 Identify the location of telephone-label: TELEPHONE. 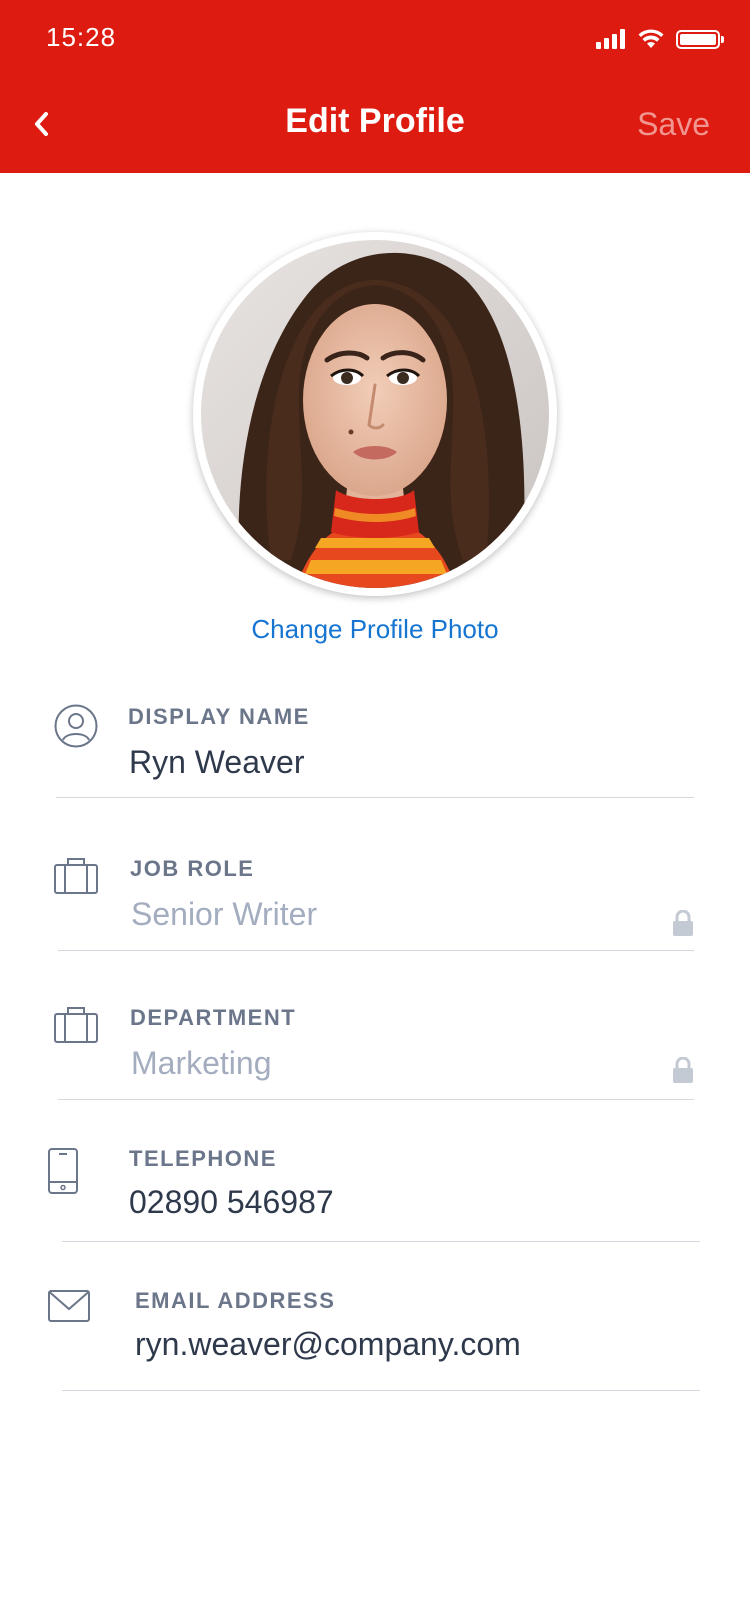
(203, 1158).